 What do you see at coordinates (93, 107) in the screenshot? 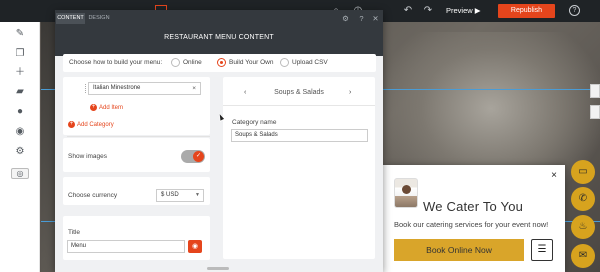
I see `add-item-icon: +` at bounding box center [93, 107].